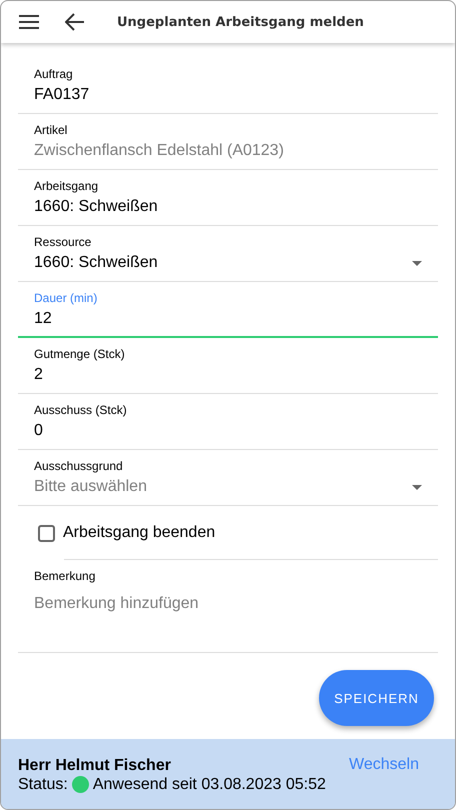 Image resolution: width=456 pixels, height=810 pixels. Describe the element at coordinates (79, 466) in the screenshot. I see `field-label: Ausschussgrund` at that location.